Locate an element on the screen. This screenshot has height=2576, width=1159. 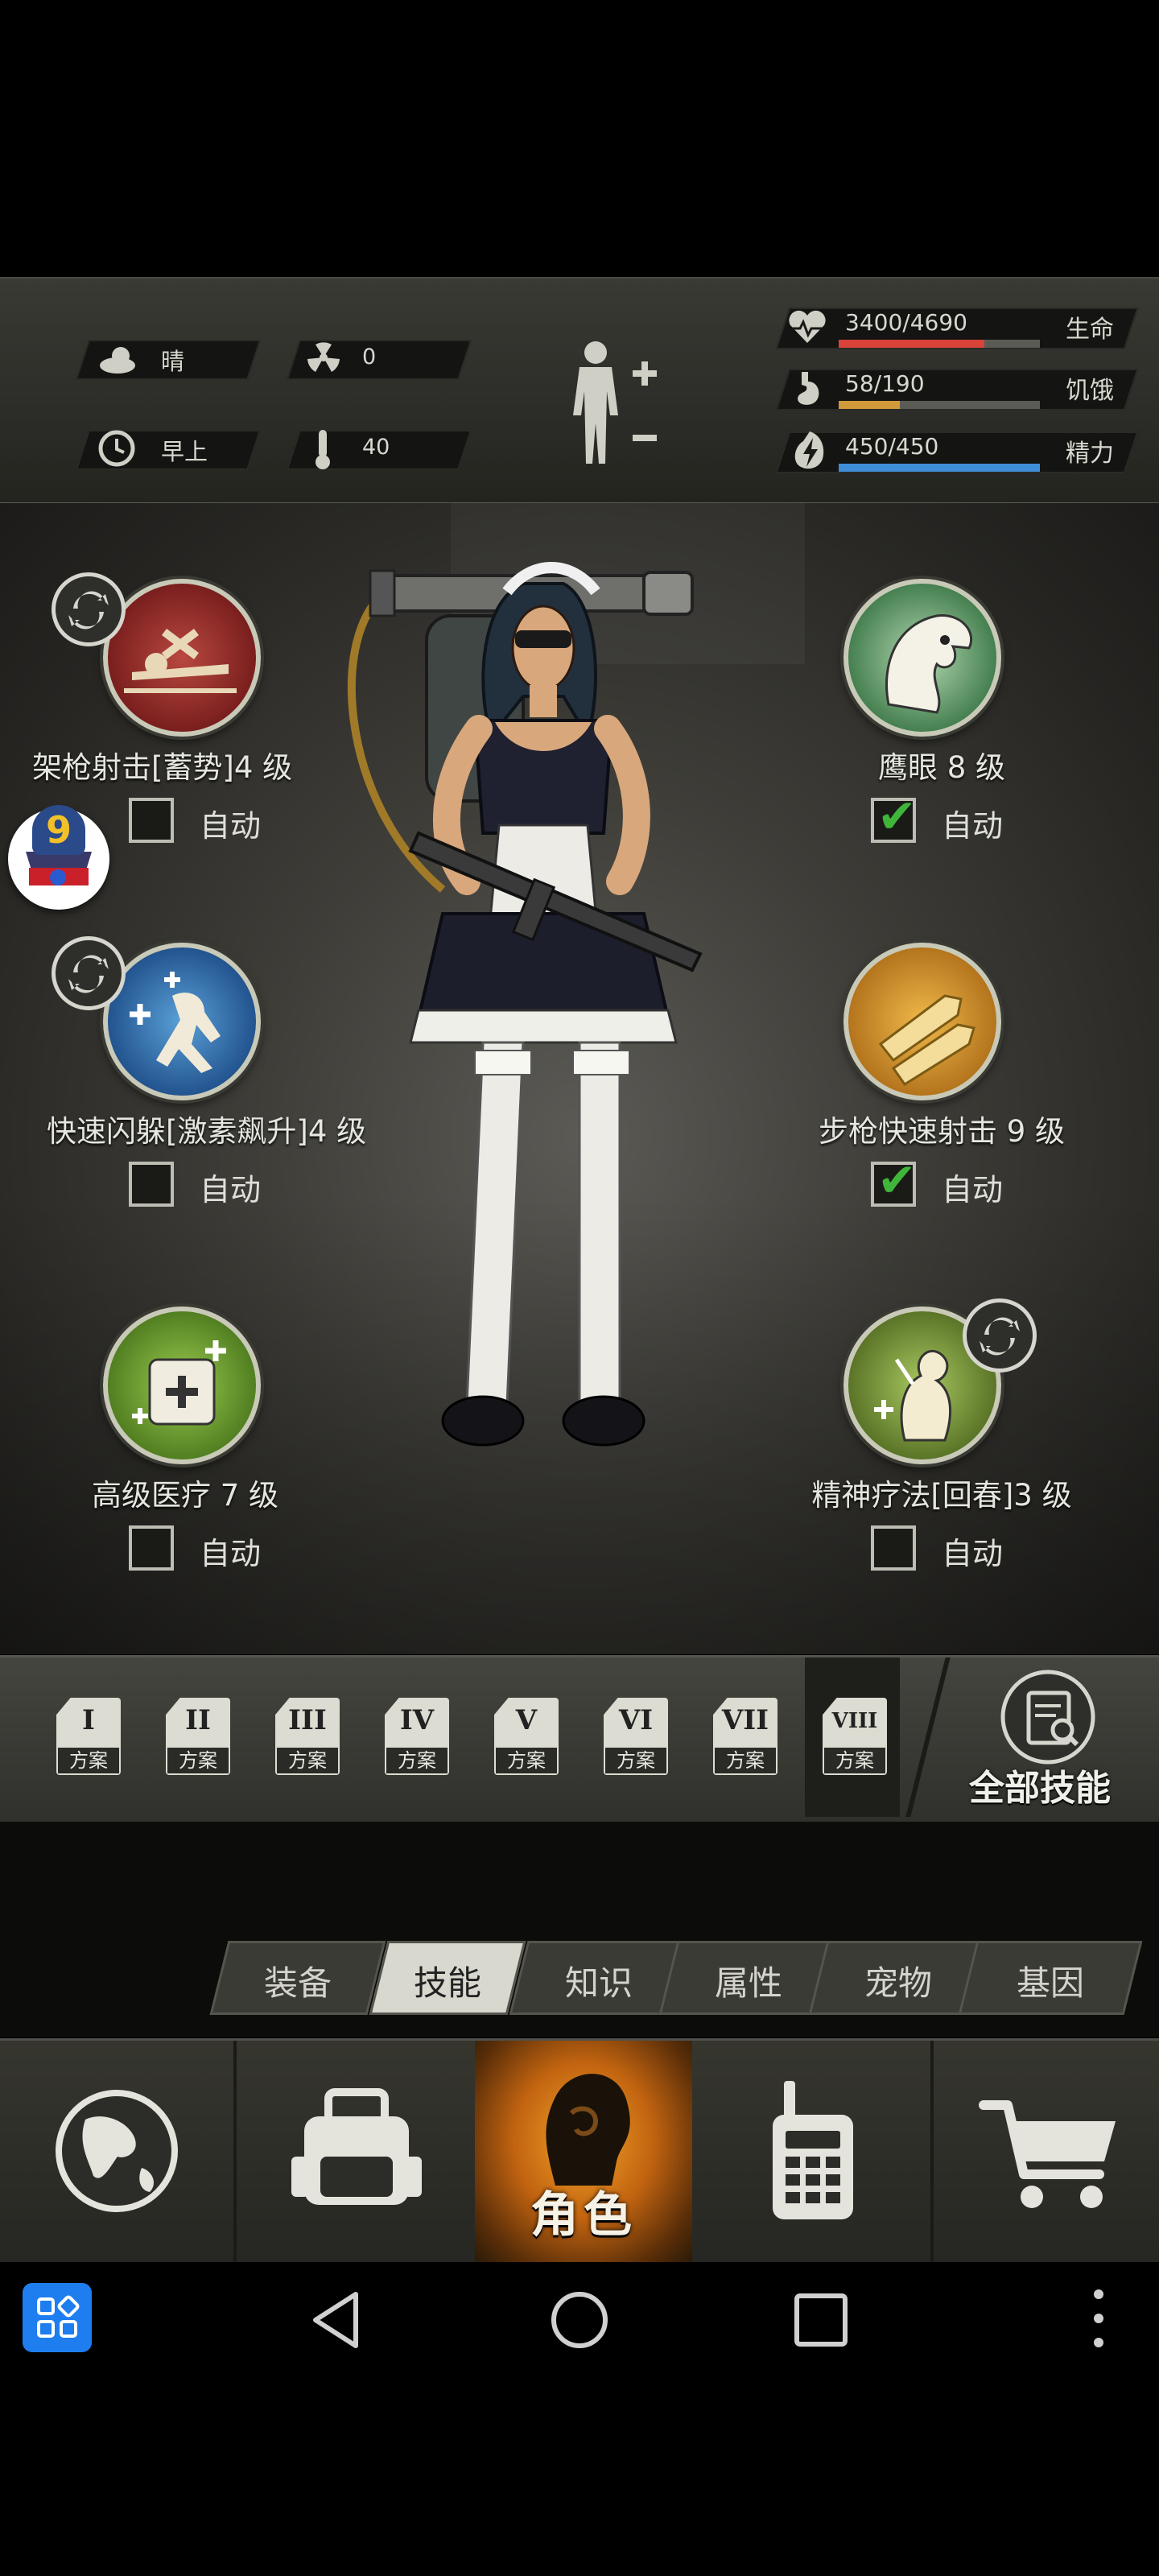
skill-4-icon is located at coordinates (922, 1021).